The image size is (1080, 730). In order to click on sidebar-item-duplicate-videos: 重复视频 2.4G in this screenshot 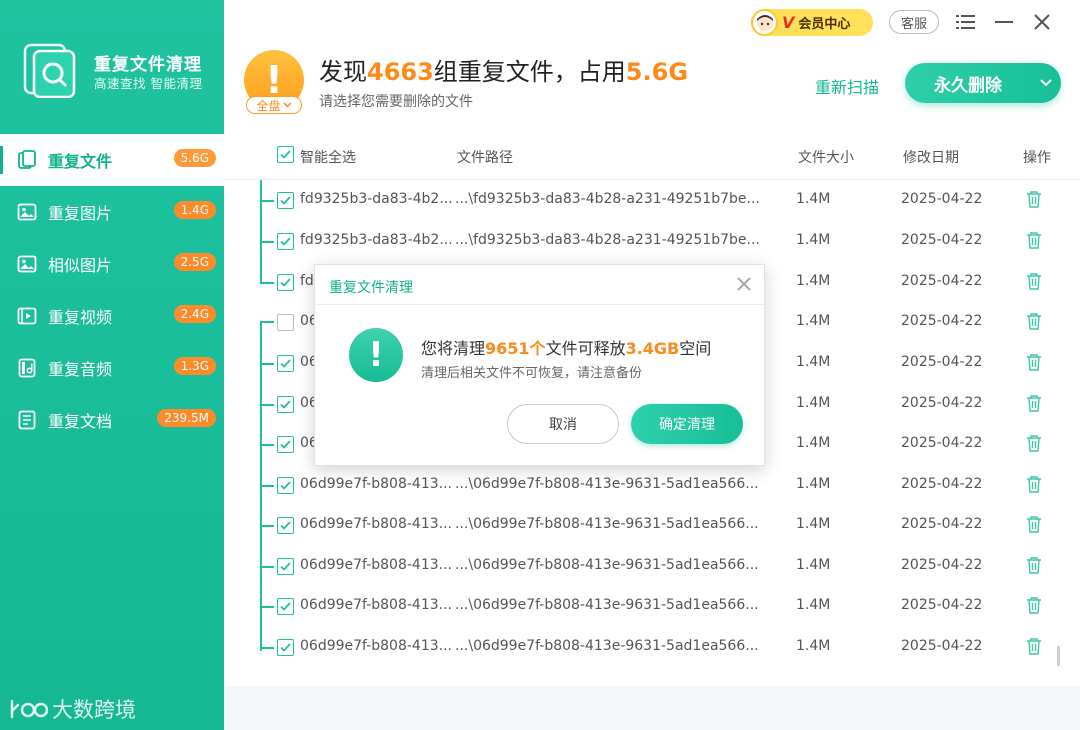, I will do `click(112, 316)`.